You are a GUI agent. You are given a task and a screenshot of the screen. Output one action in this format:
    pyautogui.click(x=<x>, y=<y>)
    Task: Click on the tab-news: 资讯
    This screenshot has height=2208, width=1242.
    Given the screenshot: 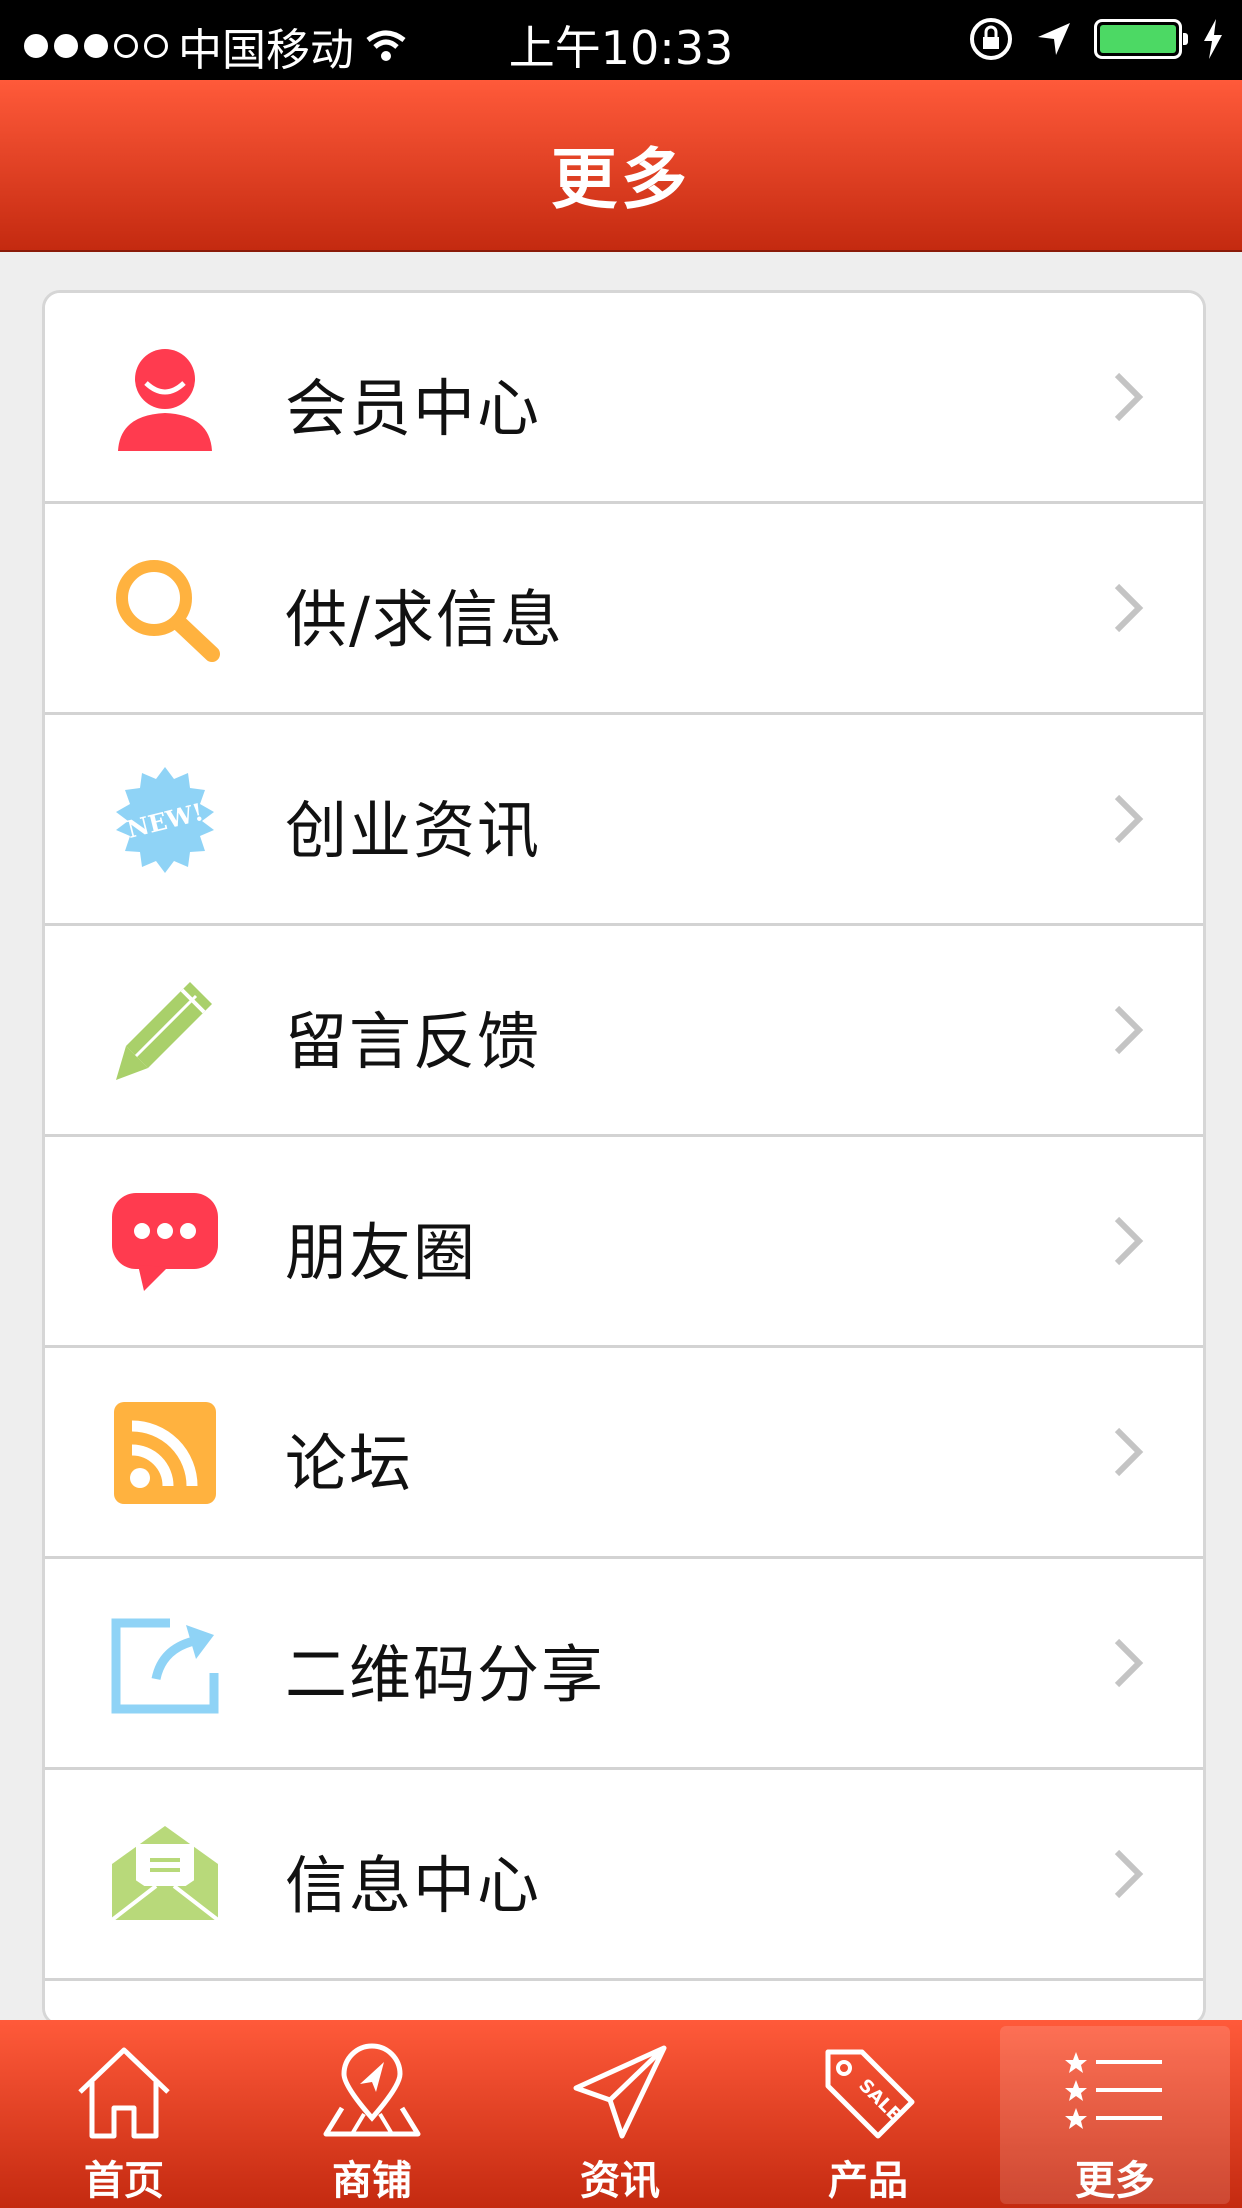 What is the action you would take?
    pyautogui.click(x=620, y=2114)
    